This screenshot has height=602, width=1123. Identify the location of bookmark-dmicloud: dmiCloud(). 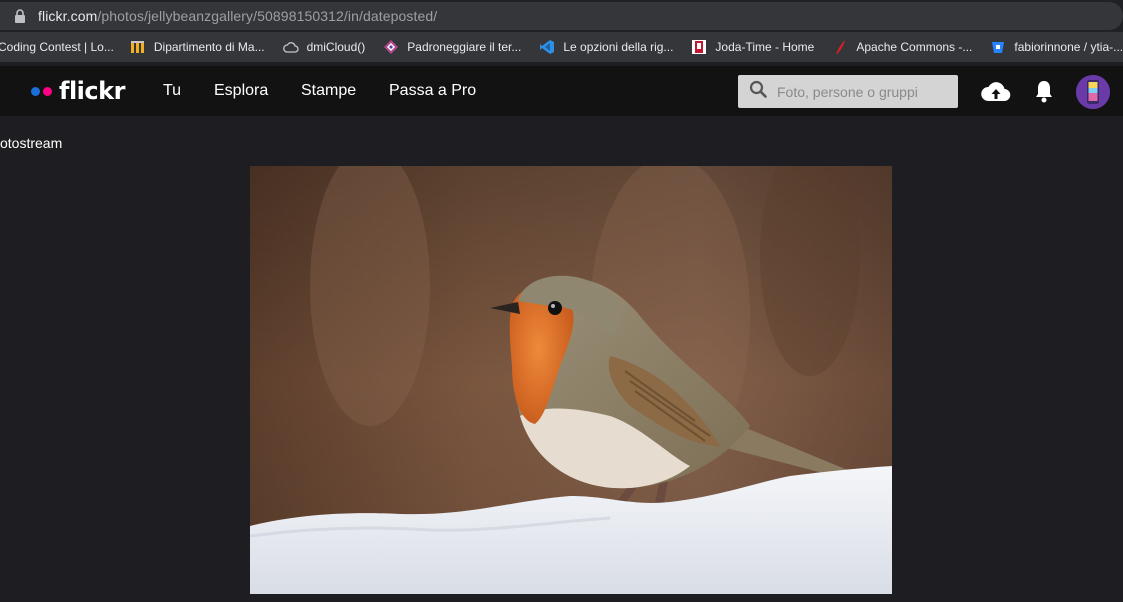
(324, 47).